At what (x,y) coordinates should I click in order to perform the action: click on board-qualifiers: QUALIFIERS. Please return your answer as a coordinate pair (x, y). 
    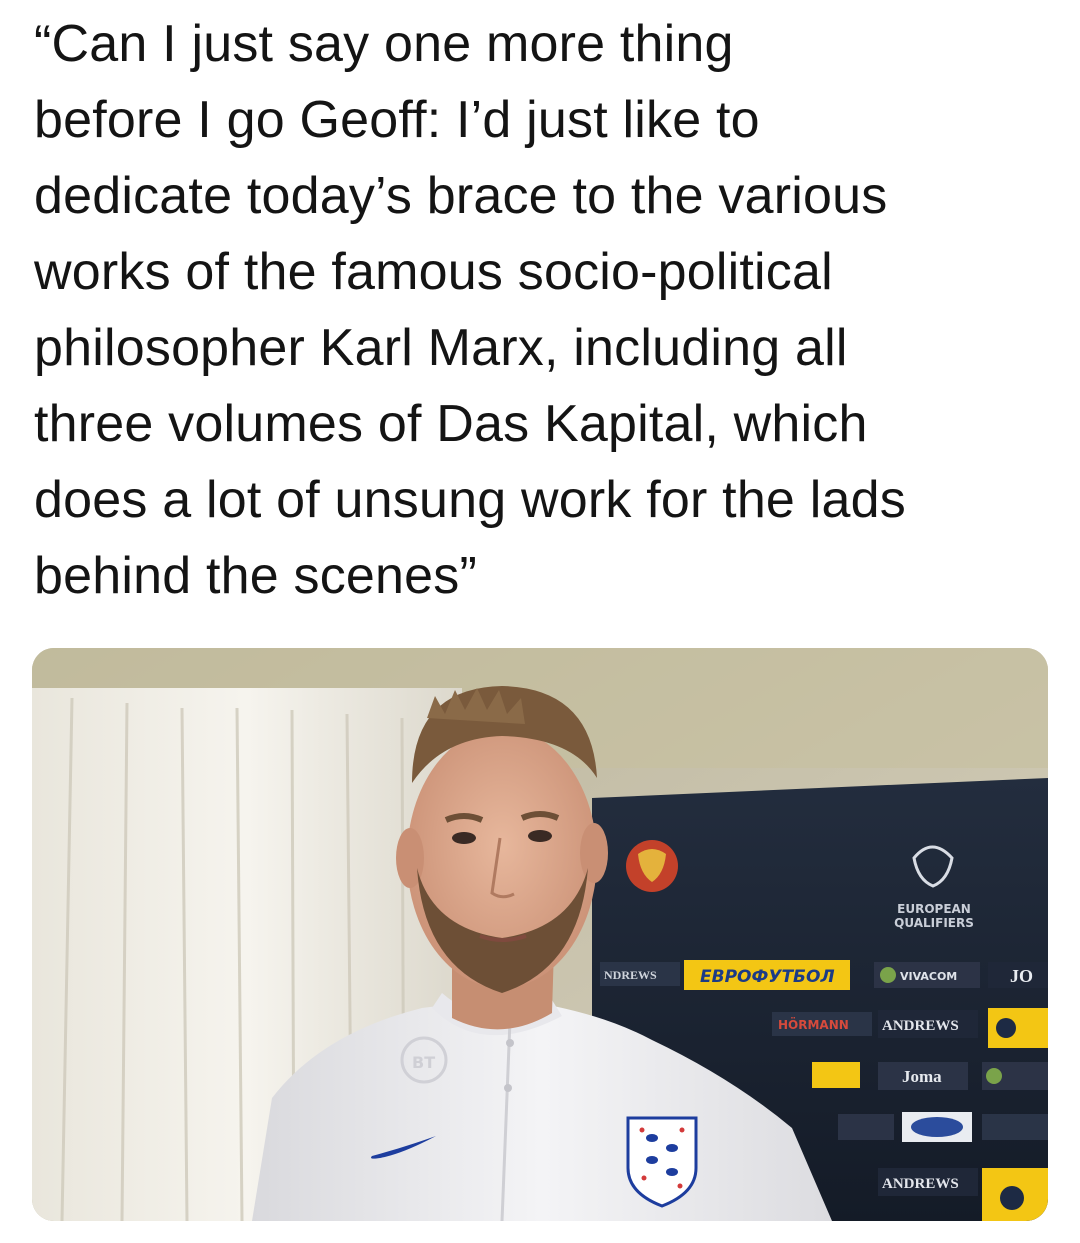
    Looking at the image, I should click on (934, 923).